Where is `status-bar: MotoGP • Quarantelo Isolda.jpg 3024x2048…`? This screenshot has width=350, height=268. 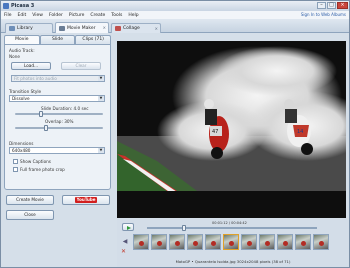 status-bar: MotoGP • Quarantelo Isolda.jpg 3024x2048… is located at coordinates (233, 261).